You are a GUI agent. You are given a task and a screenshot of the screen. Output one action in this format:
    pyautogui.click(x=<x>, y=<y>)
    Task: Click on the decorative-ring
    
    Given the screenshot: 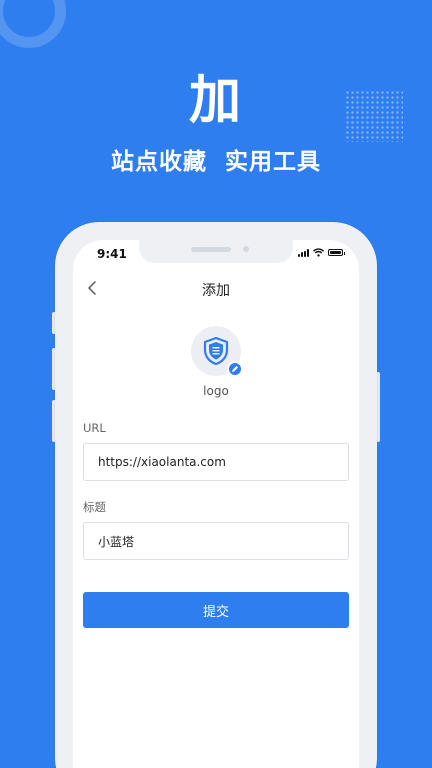 What is the action you would take?
    pyautogui.click(x=33, y=24)
    